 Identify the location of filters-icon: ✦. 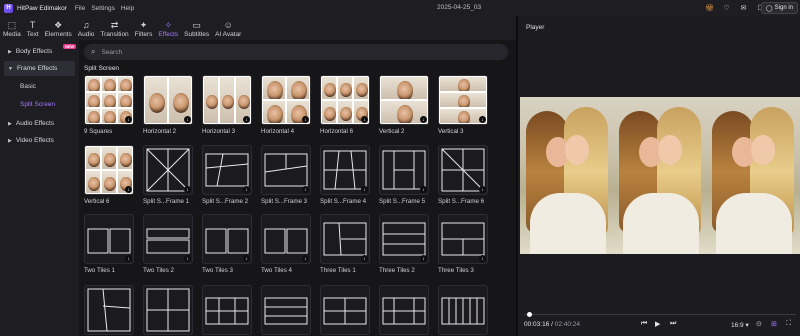
(143, 25).